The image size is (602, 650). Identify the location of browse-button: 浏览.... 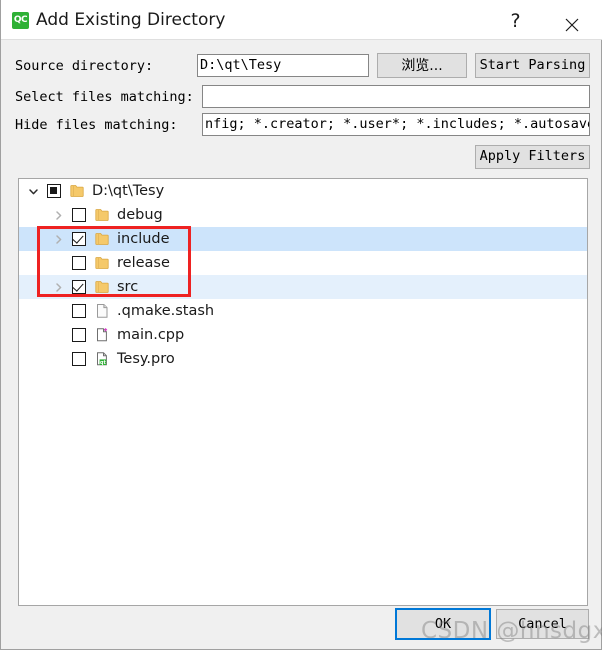
(422, 65).